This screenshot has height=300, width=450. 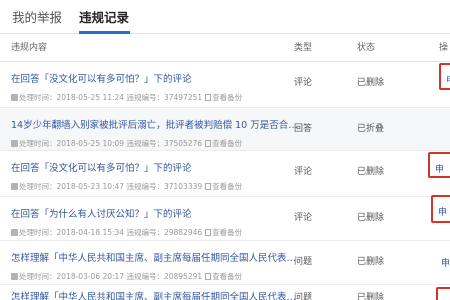 What do you see at coordinates (126, 97) in the screenshot?
I see `violation-meta: 处理时间：2018-05-25 11:24 违规编号：37497251 查看备份` at bounding box center [126, 97].